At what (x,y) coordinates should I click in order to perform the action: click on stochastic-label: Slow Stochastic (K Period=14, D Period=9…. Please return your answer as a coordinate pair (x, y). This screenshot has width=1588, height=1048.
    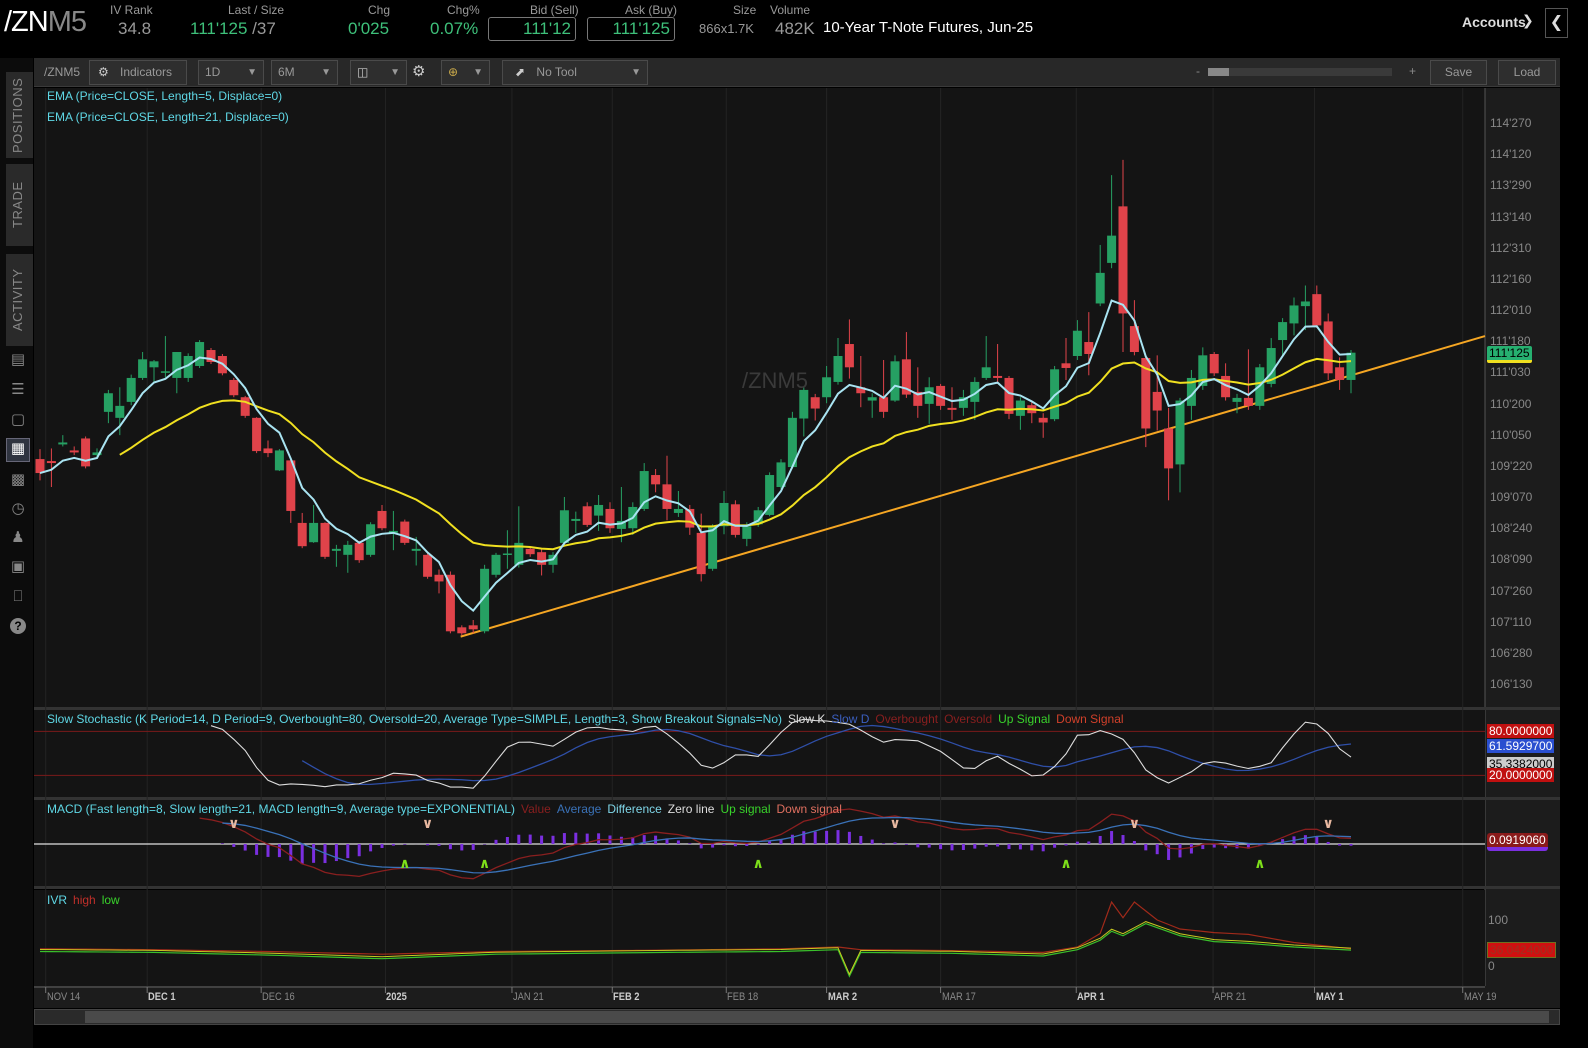
    Looking at the image, I should click on (414, 719).